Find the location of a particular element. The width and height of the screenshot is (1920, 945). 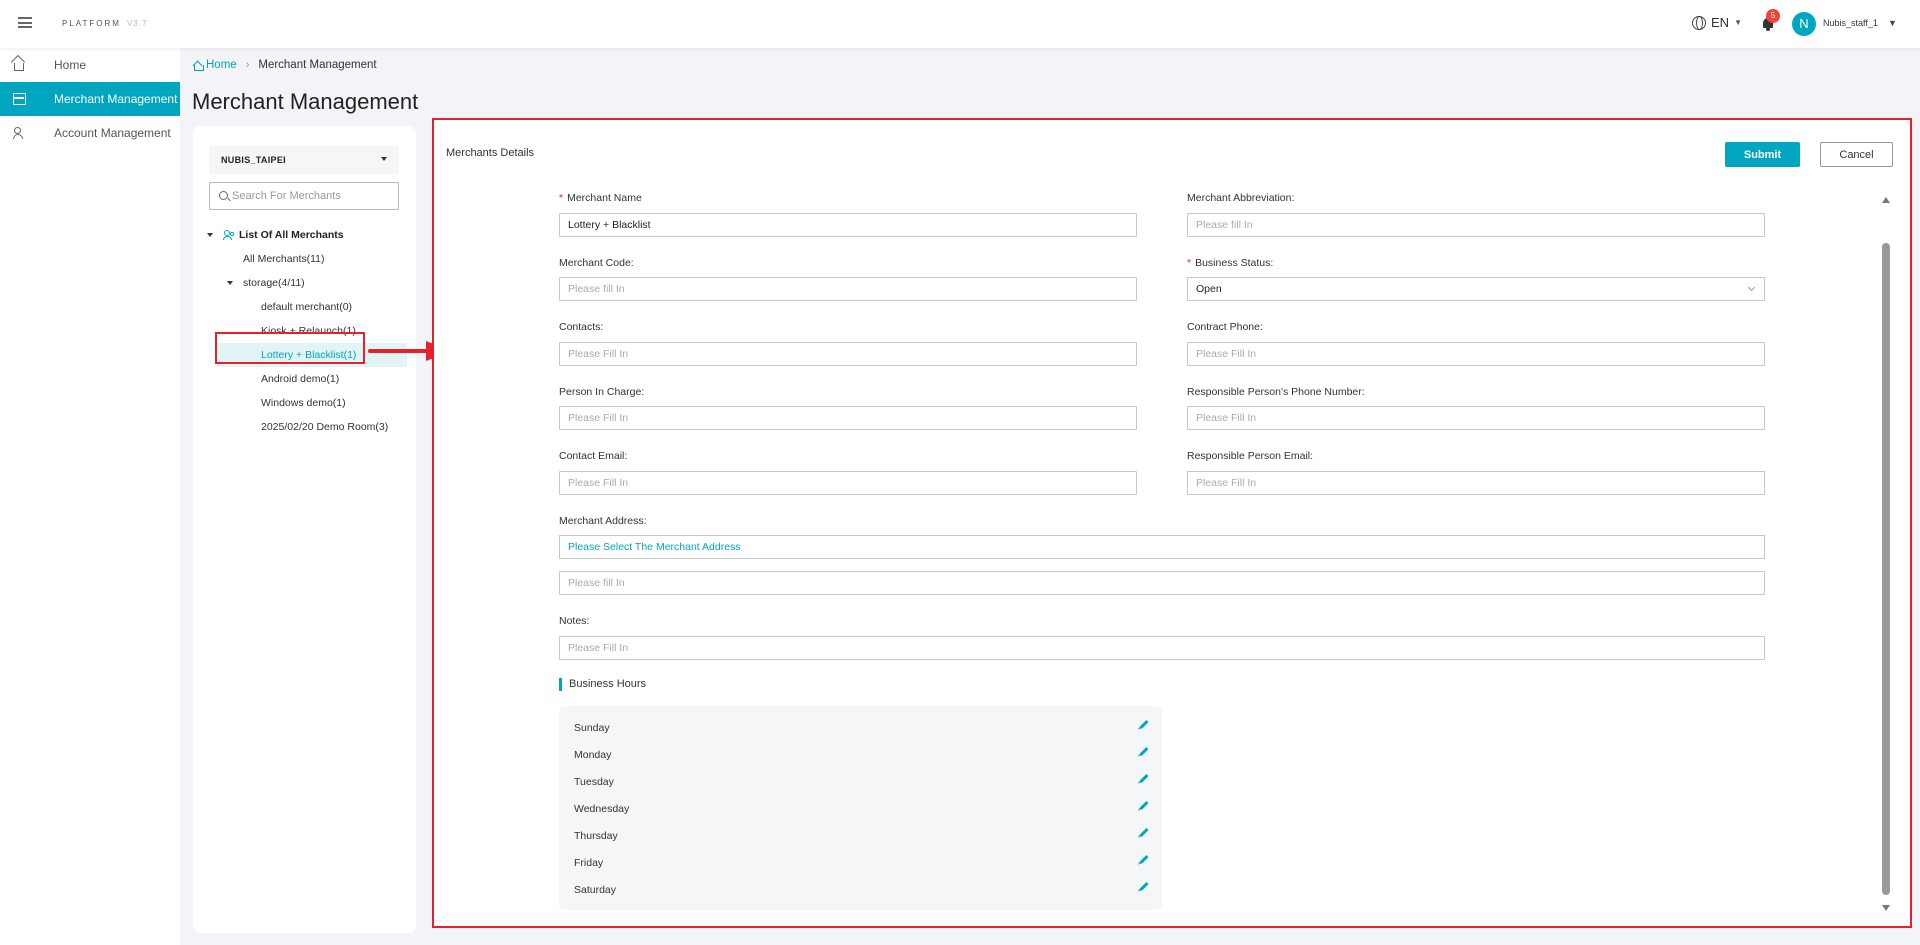

merchant-address-detail-input is located at coordinates (1162, 583).